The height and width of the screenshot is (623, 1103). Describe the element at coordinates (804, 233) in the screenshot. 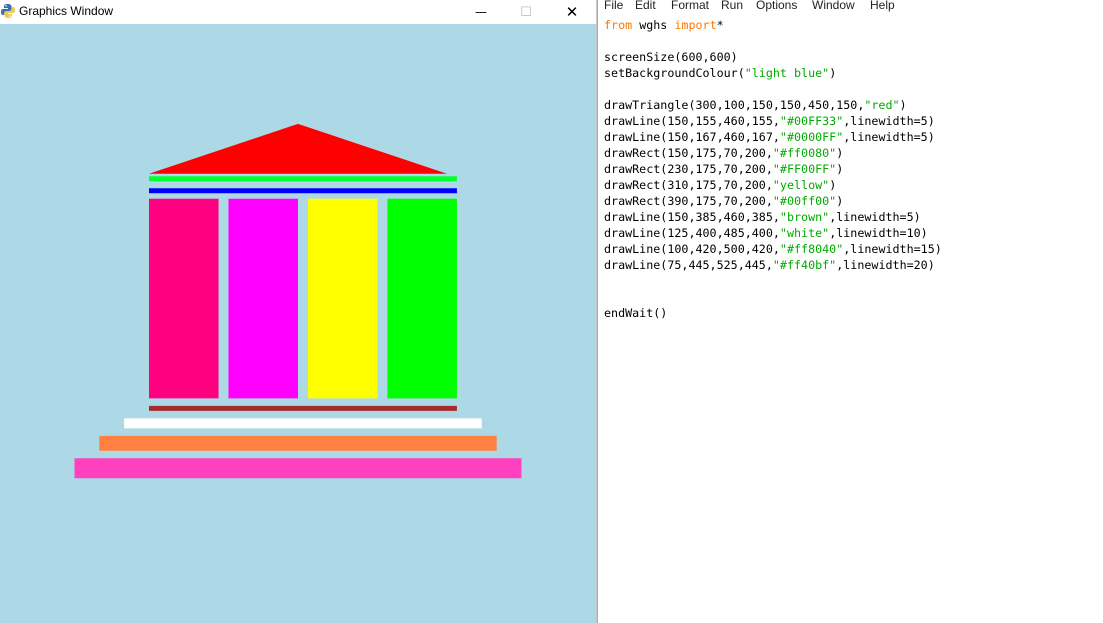

I see `code-string: "white"` at that location.